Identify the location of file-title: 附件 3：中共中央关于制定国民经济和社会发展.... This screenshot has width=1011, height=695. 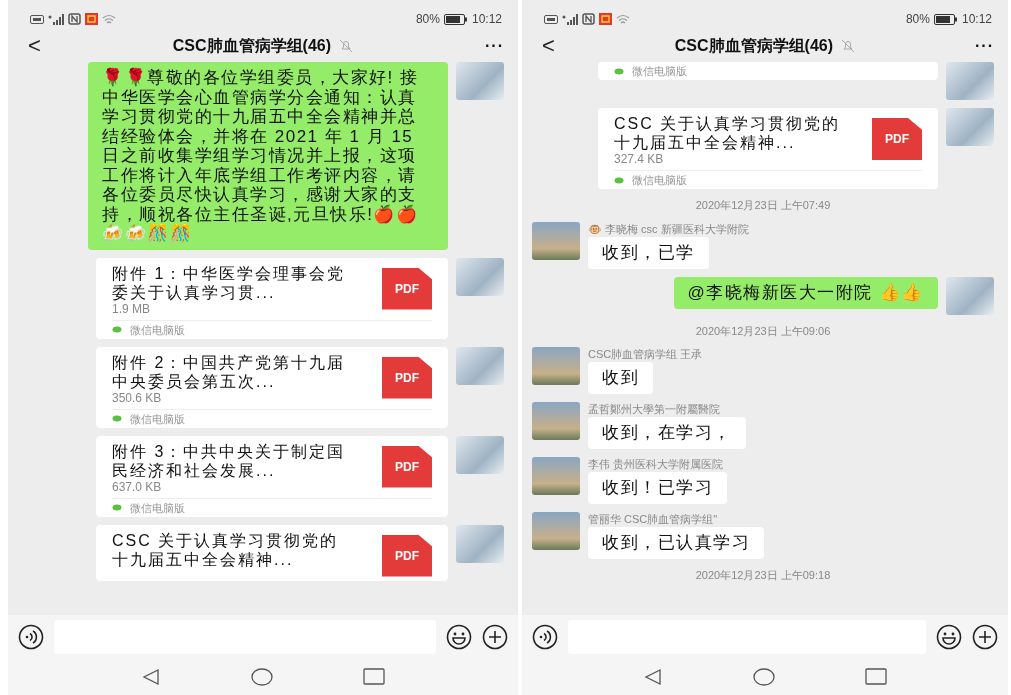
(229, 460).